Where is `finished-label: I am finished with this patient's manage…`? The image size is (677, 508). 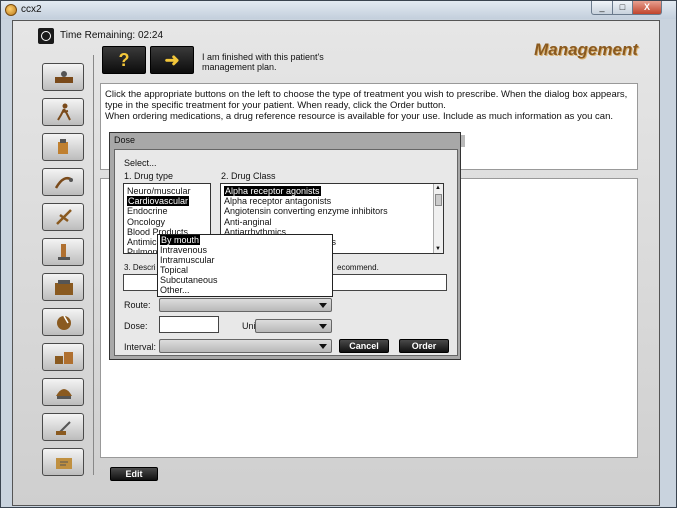 finished-label: I am finished with this patient's manage… is located at coordinates (263, 62).